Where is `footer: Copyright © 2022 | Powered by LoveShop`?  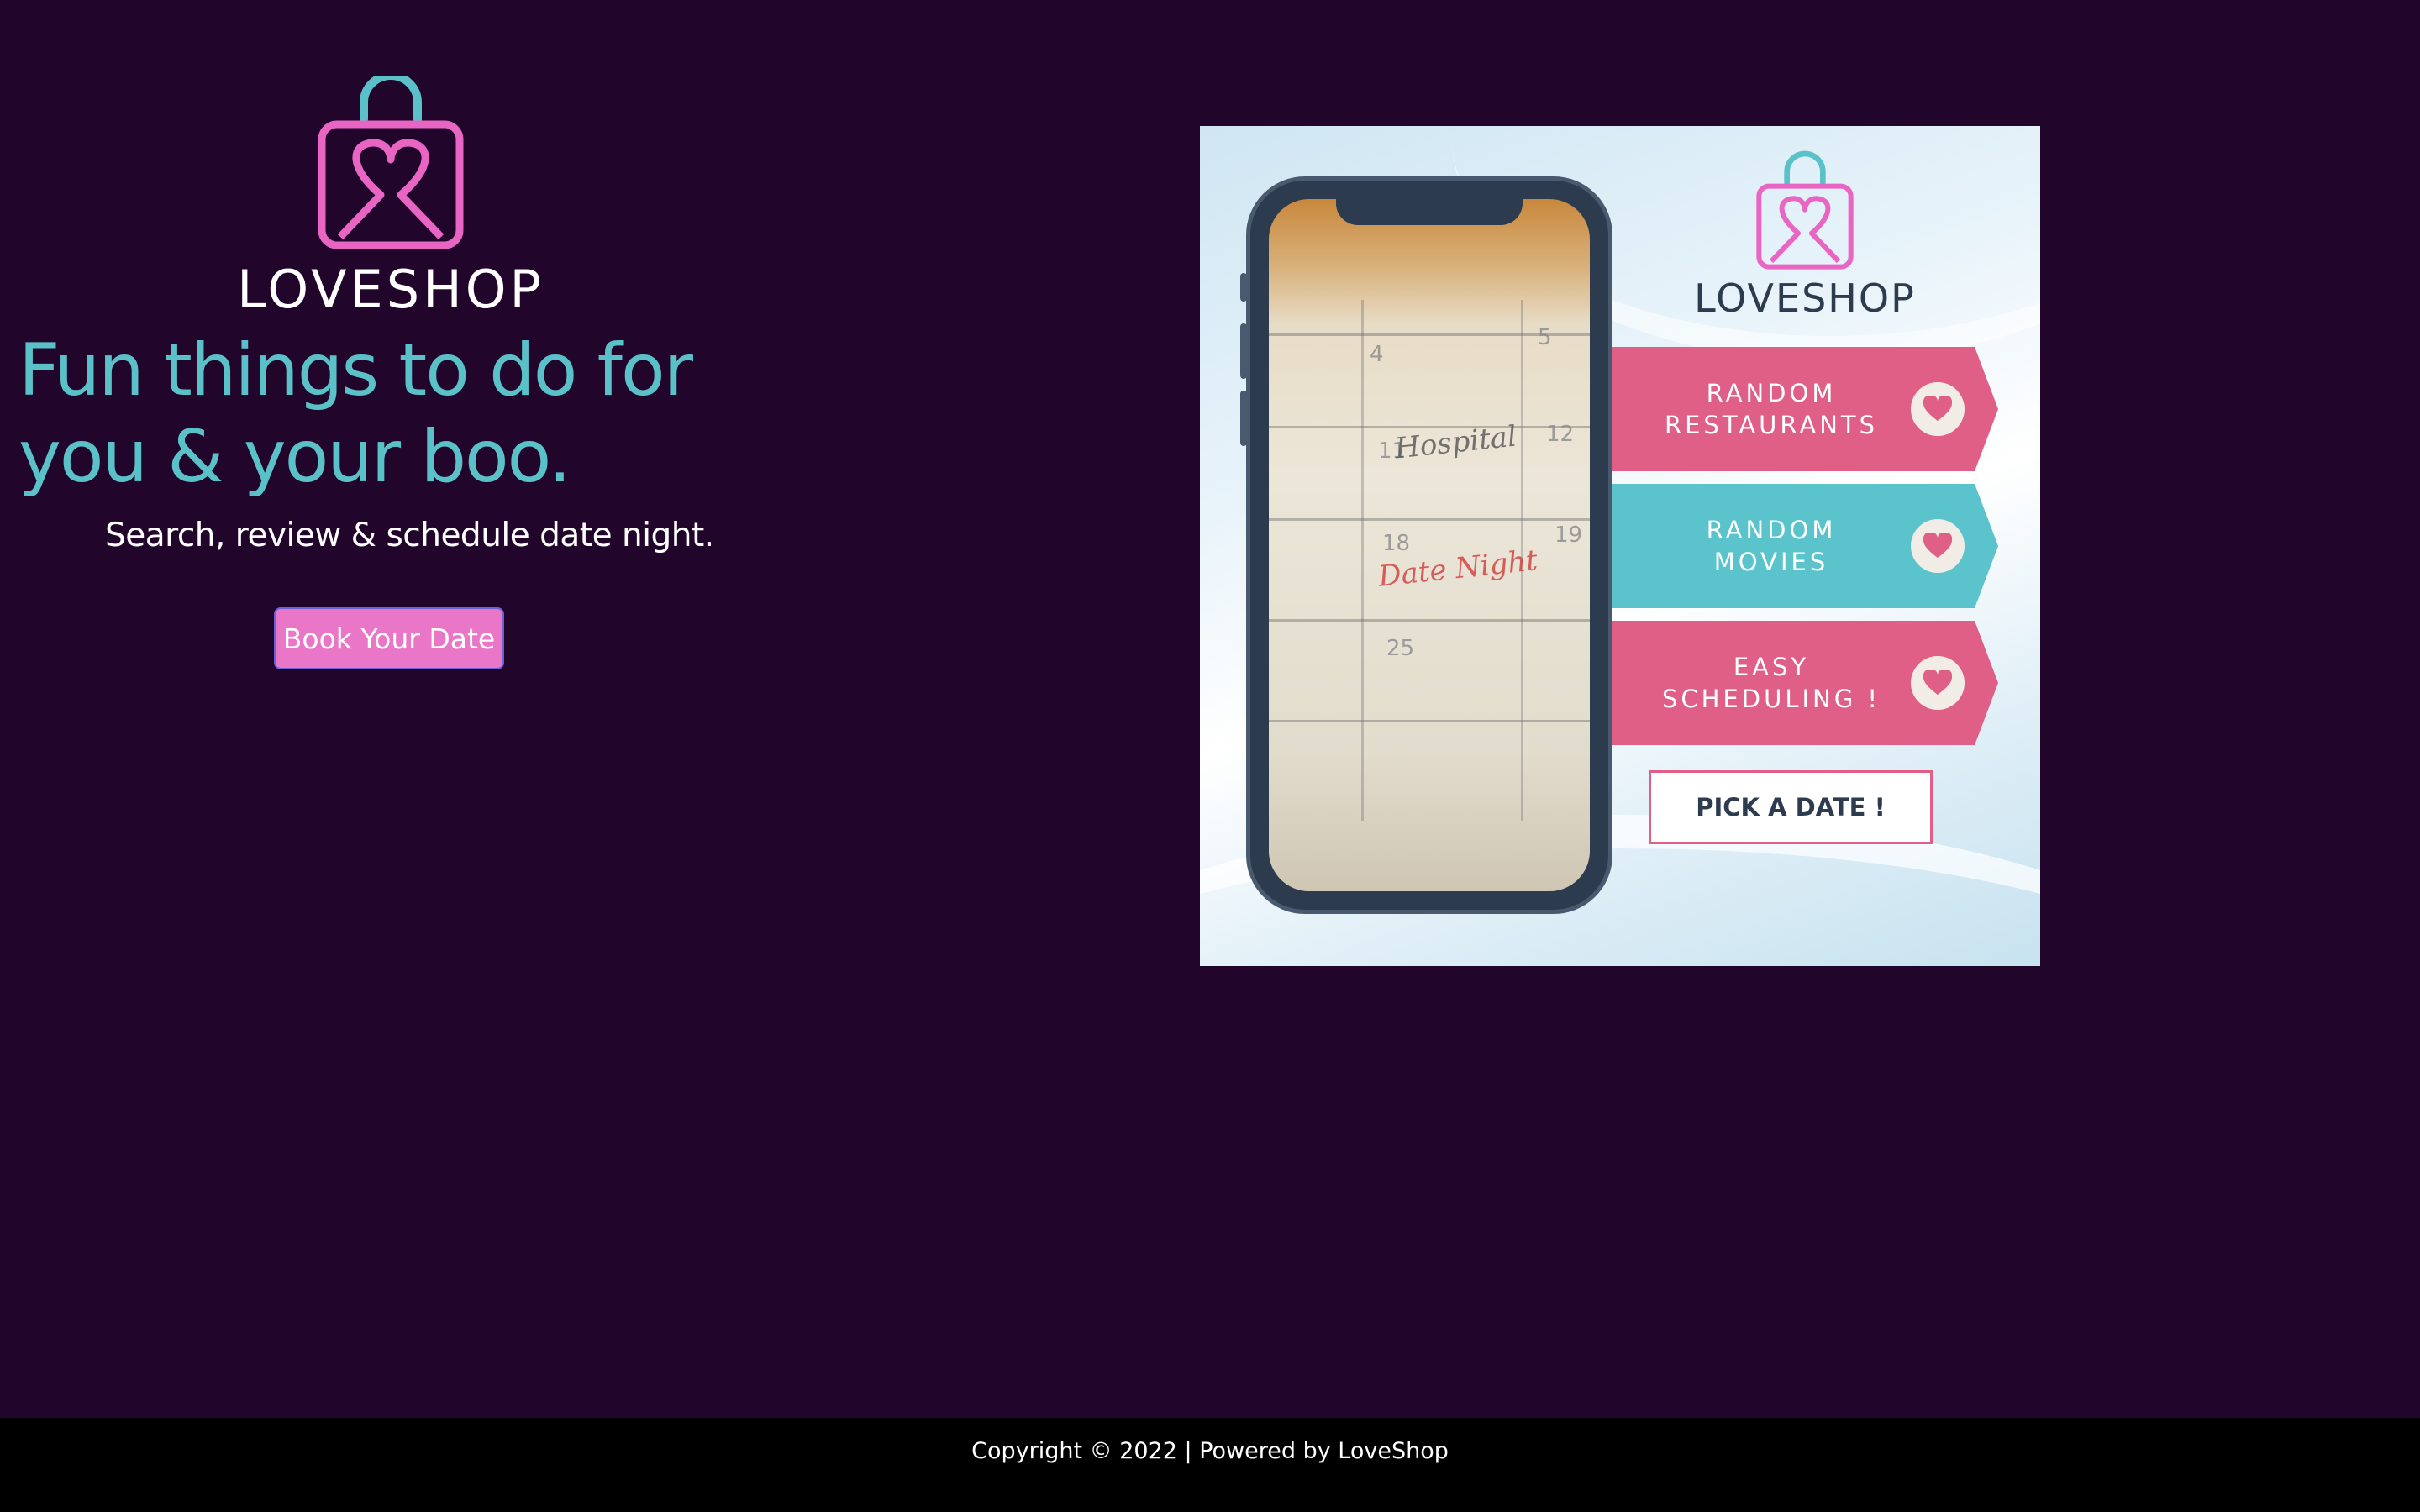
footer: Copyright © 2022 | Powered by LoveShop is located at coordinates (1210, 1465).